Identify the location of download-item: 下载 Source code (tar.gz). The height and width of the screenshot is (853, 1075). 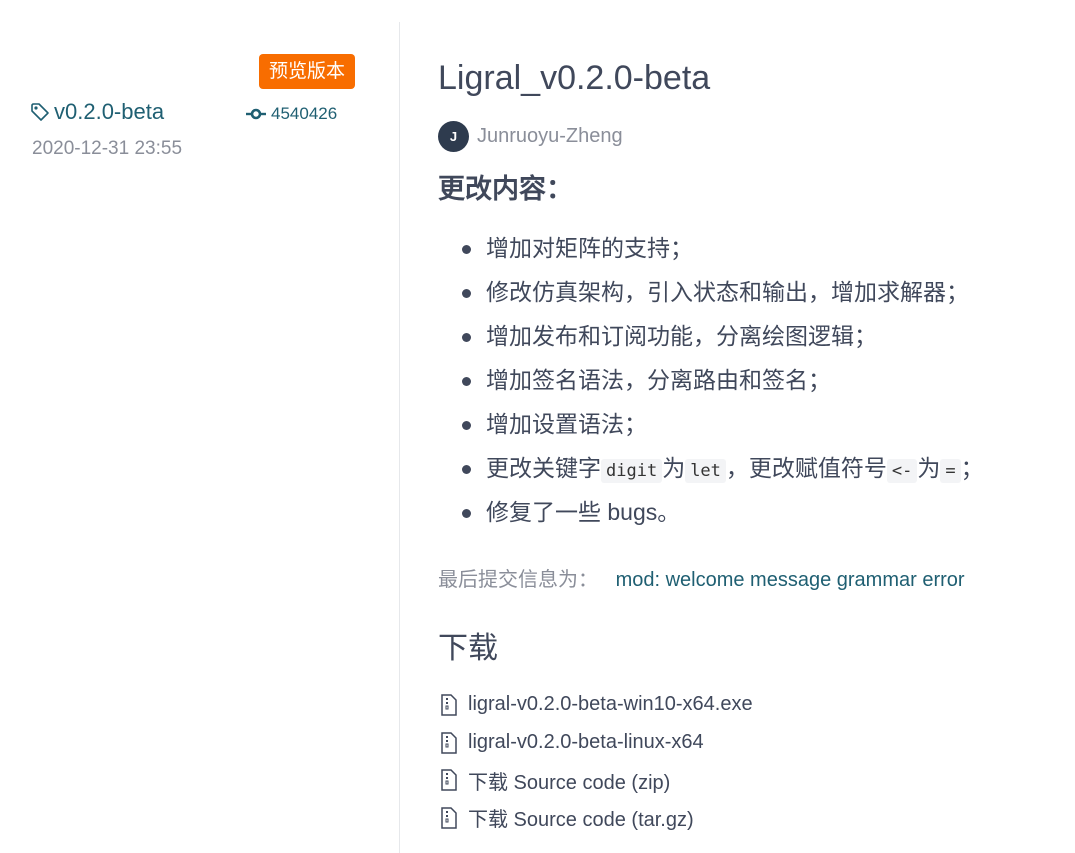
(596, 818).